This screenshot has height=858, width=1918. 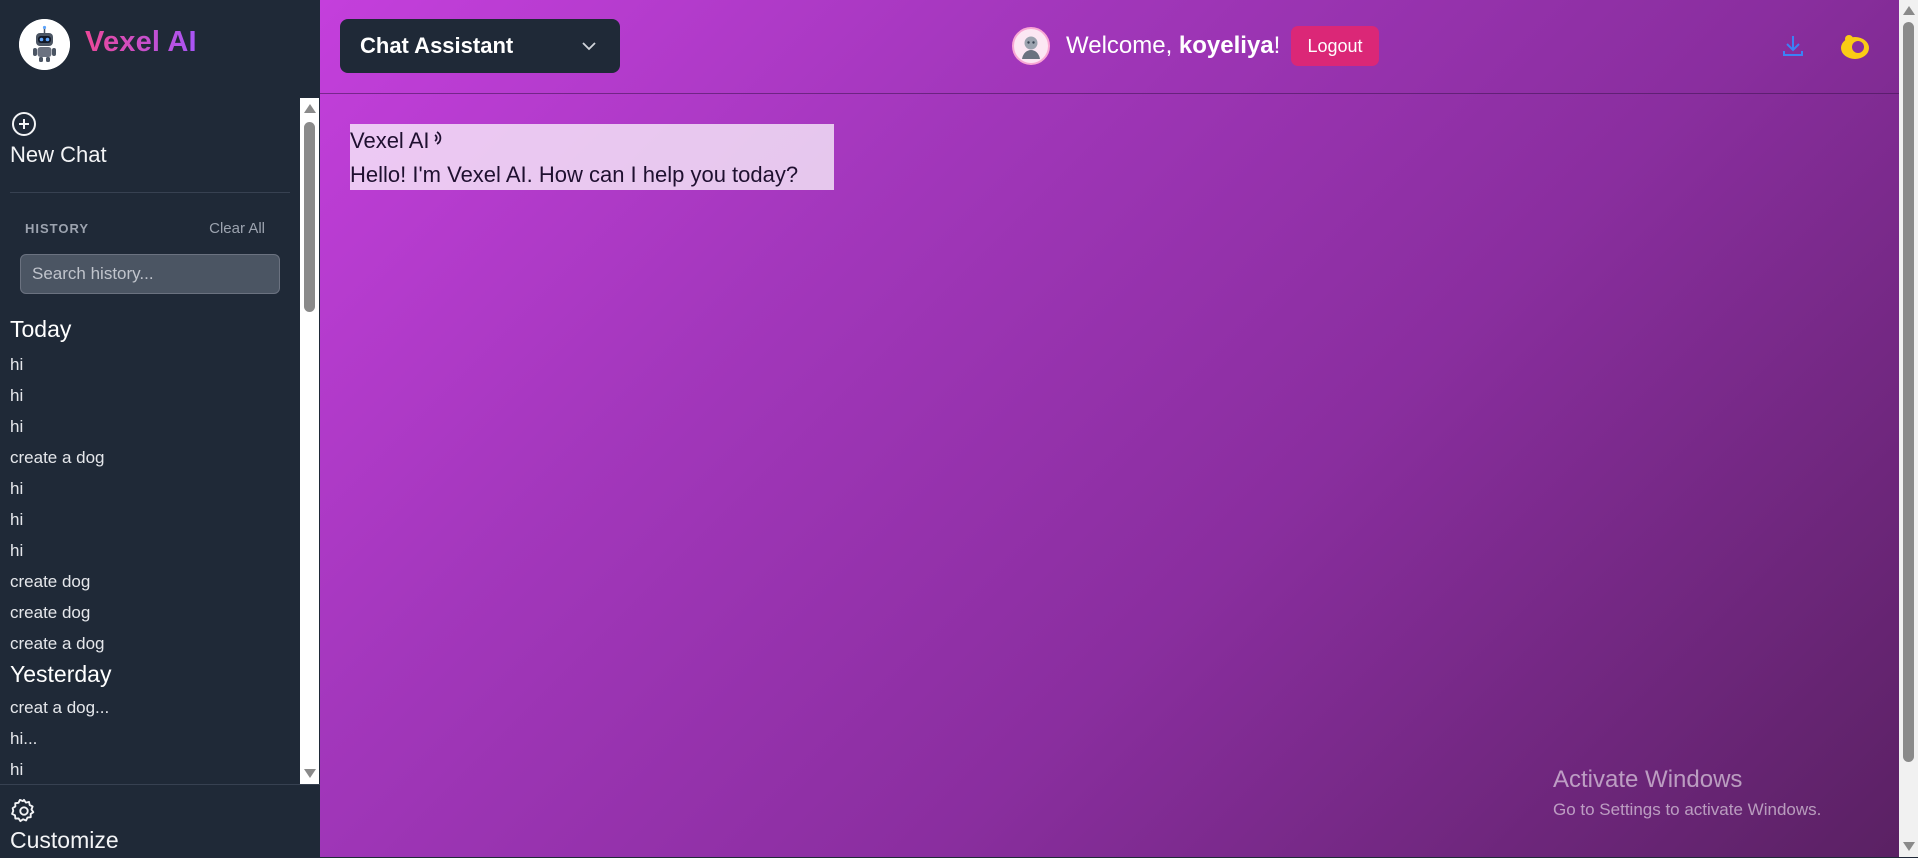 What do you see at coordinates (150, 192) in the screenshot?
I see `divider` at bounding box center [150, 192].